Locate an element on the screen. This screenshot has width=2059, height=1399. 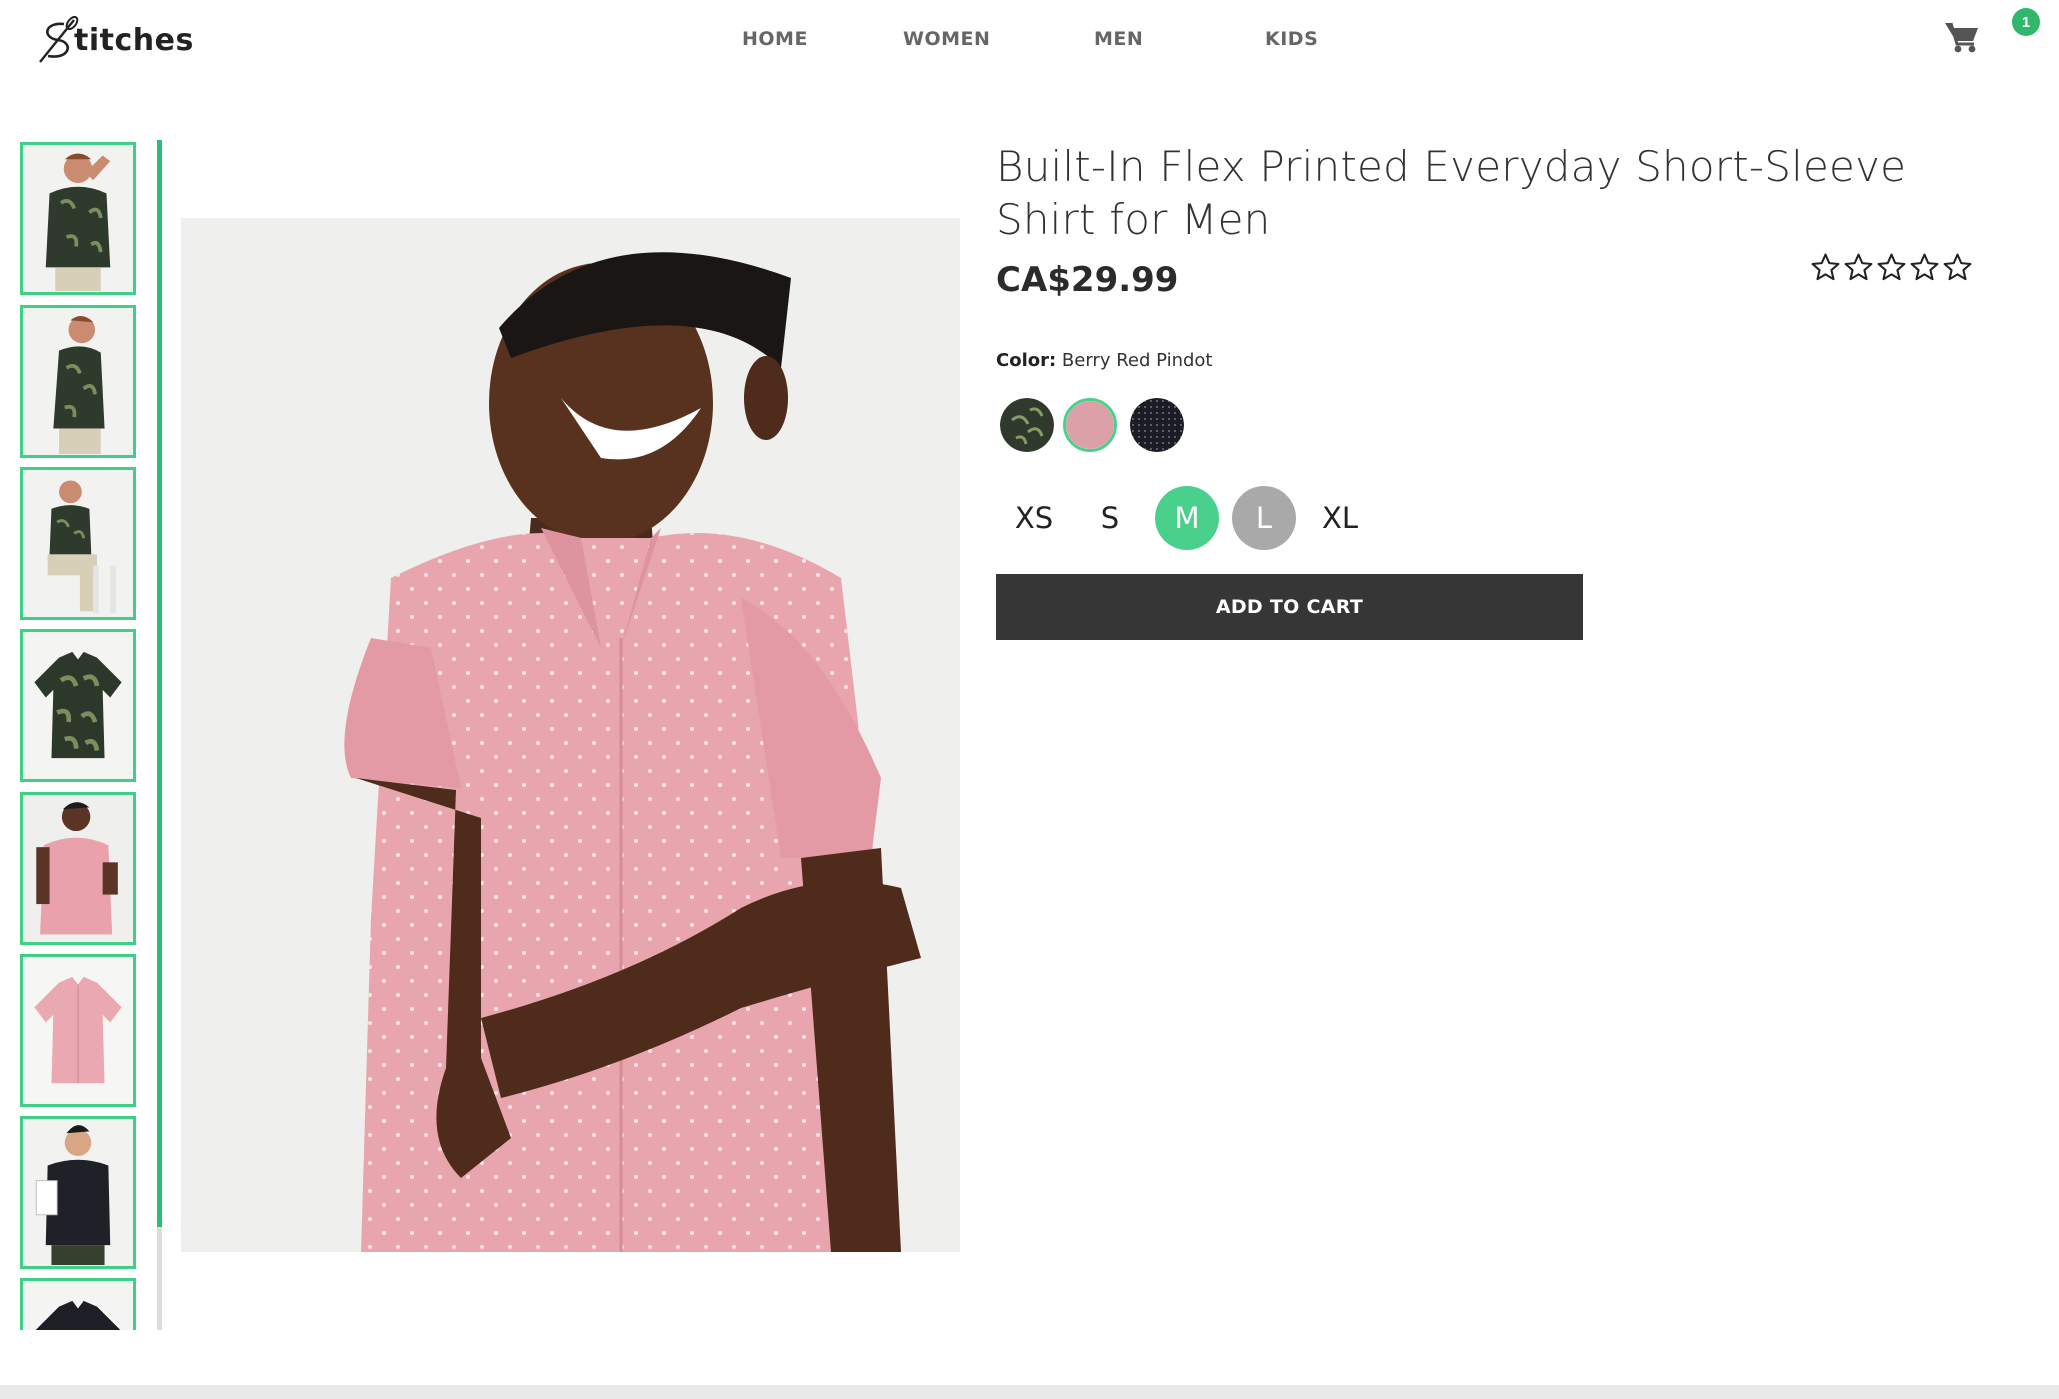
size-l: L is located at coordinates (1264, 518).